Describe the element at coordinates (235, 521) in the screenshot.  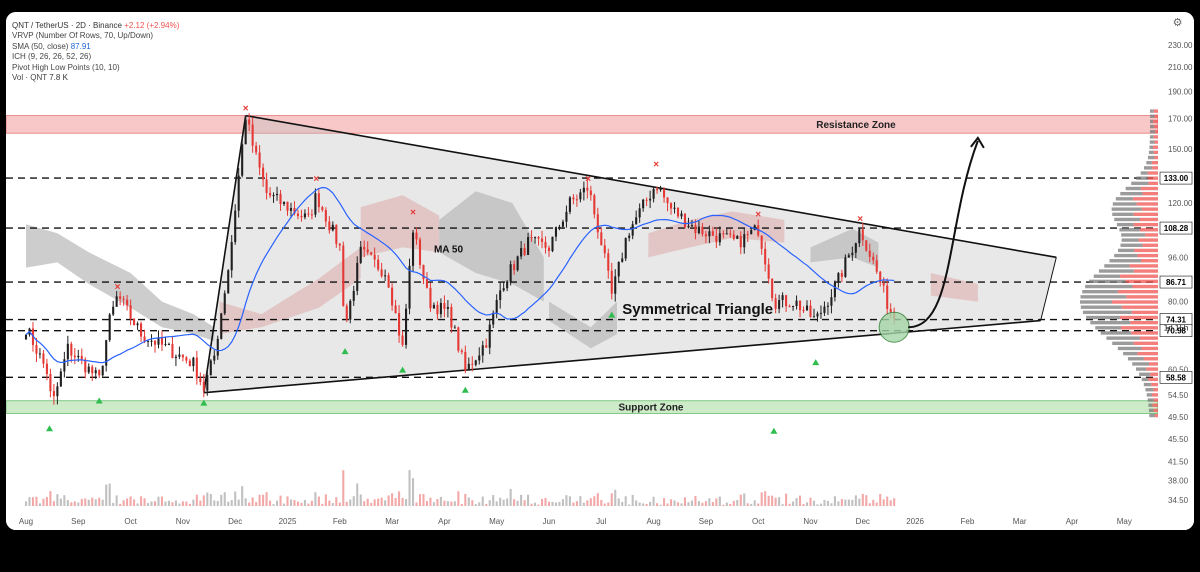
I see `time-axis-label-4: Dec` at that location.